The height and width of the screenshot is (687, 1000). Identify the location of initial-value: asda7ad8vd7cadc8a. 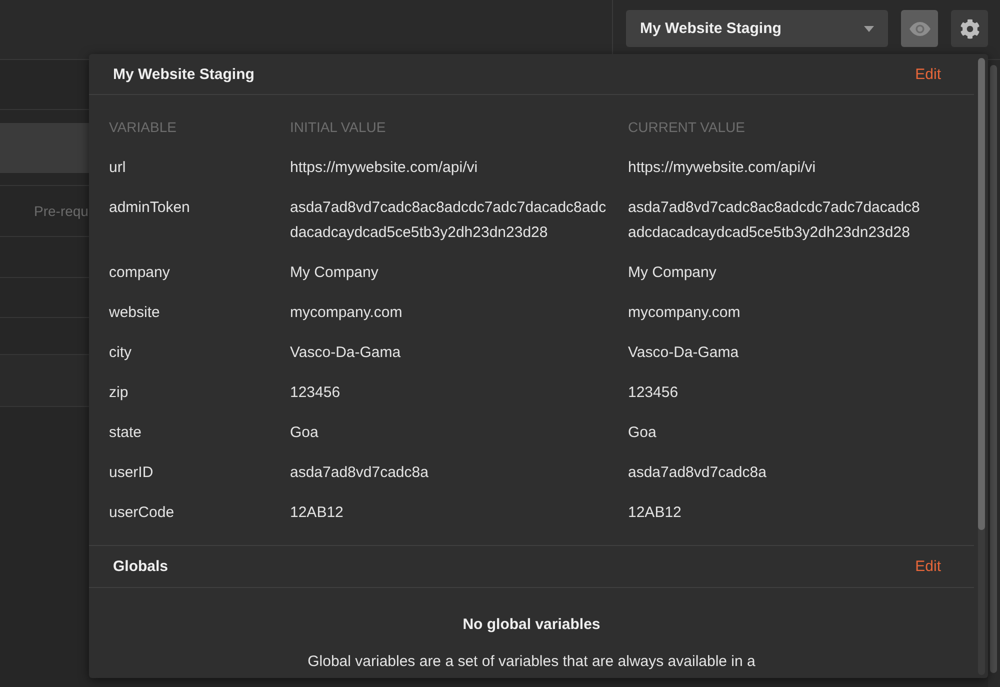
(359, 472).